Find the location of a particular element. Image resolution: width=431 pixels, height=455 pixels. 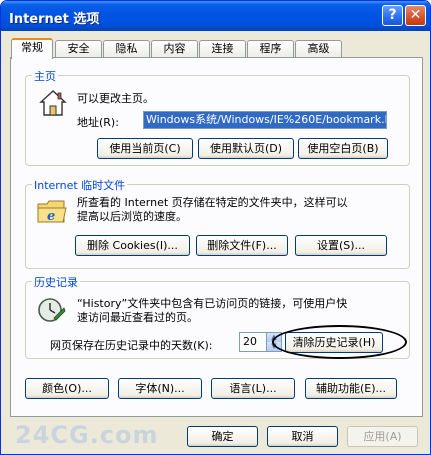

ok-button: 确定 is located at coordinates (222, 436).